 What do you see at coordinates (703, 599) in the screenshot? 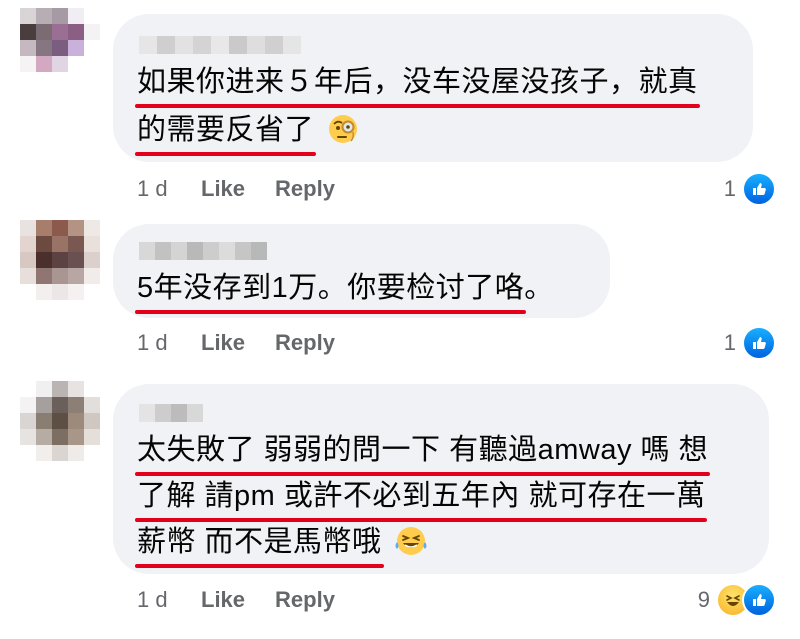
I see `reaction-count: 9` at bounding box center [703, 599].